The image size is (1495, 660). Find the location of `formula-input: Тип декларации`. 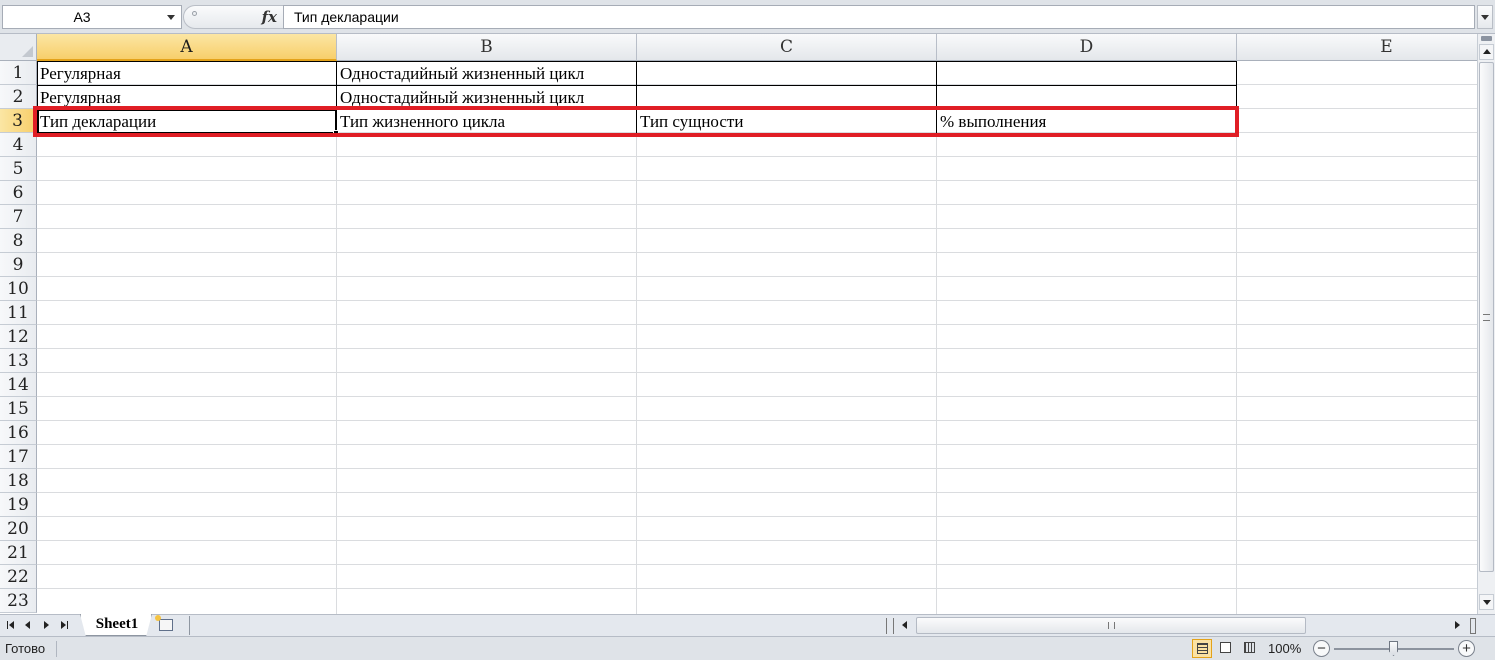

formula-input: Тип декларации is located at coordinates (879, 17).